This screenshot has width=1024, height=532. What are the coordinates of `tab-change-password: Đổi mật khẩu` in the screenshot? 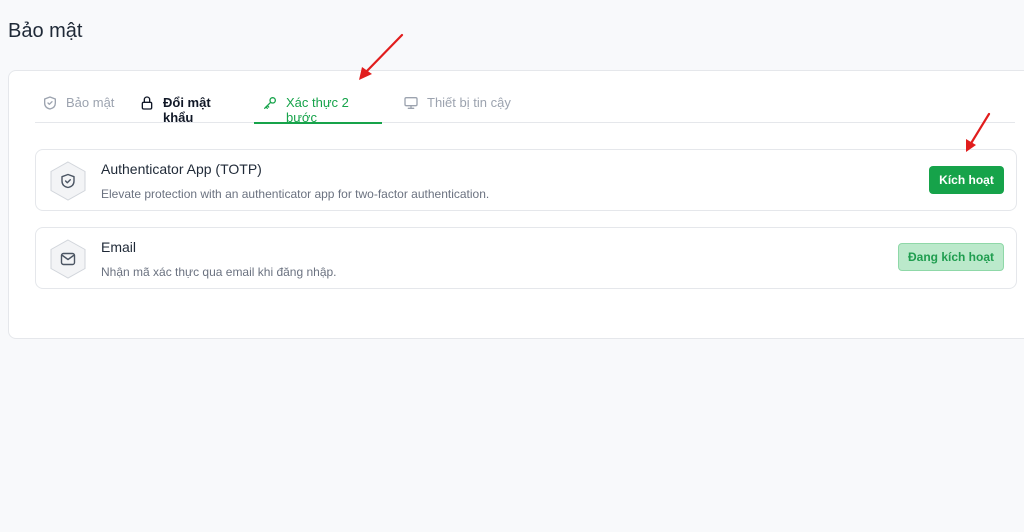 It's located at (189, 110).